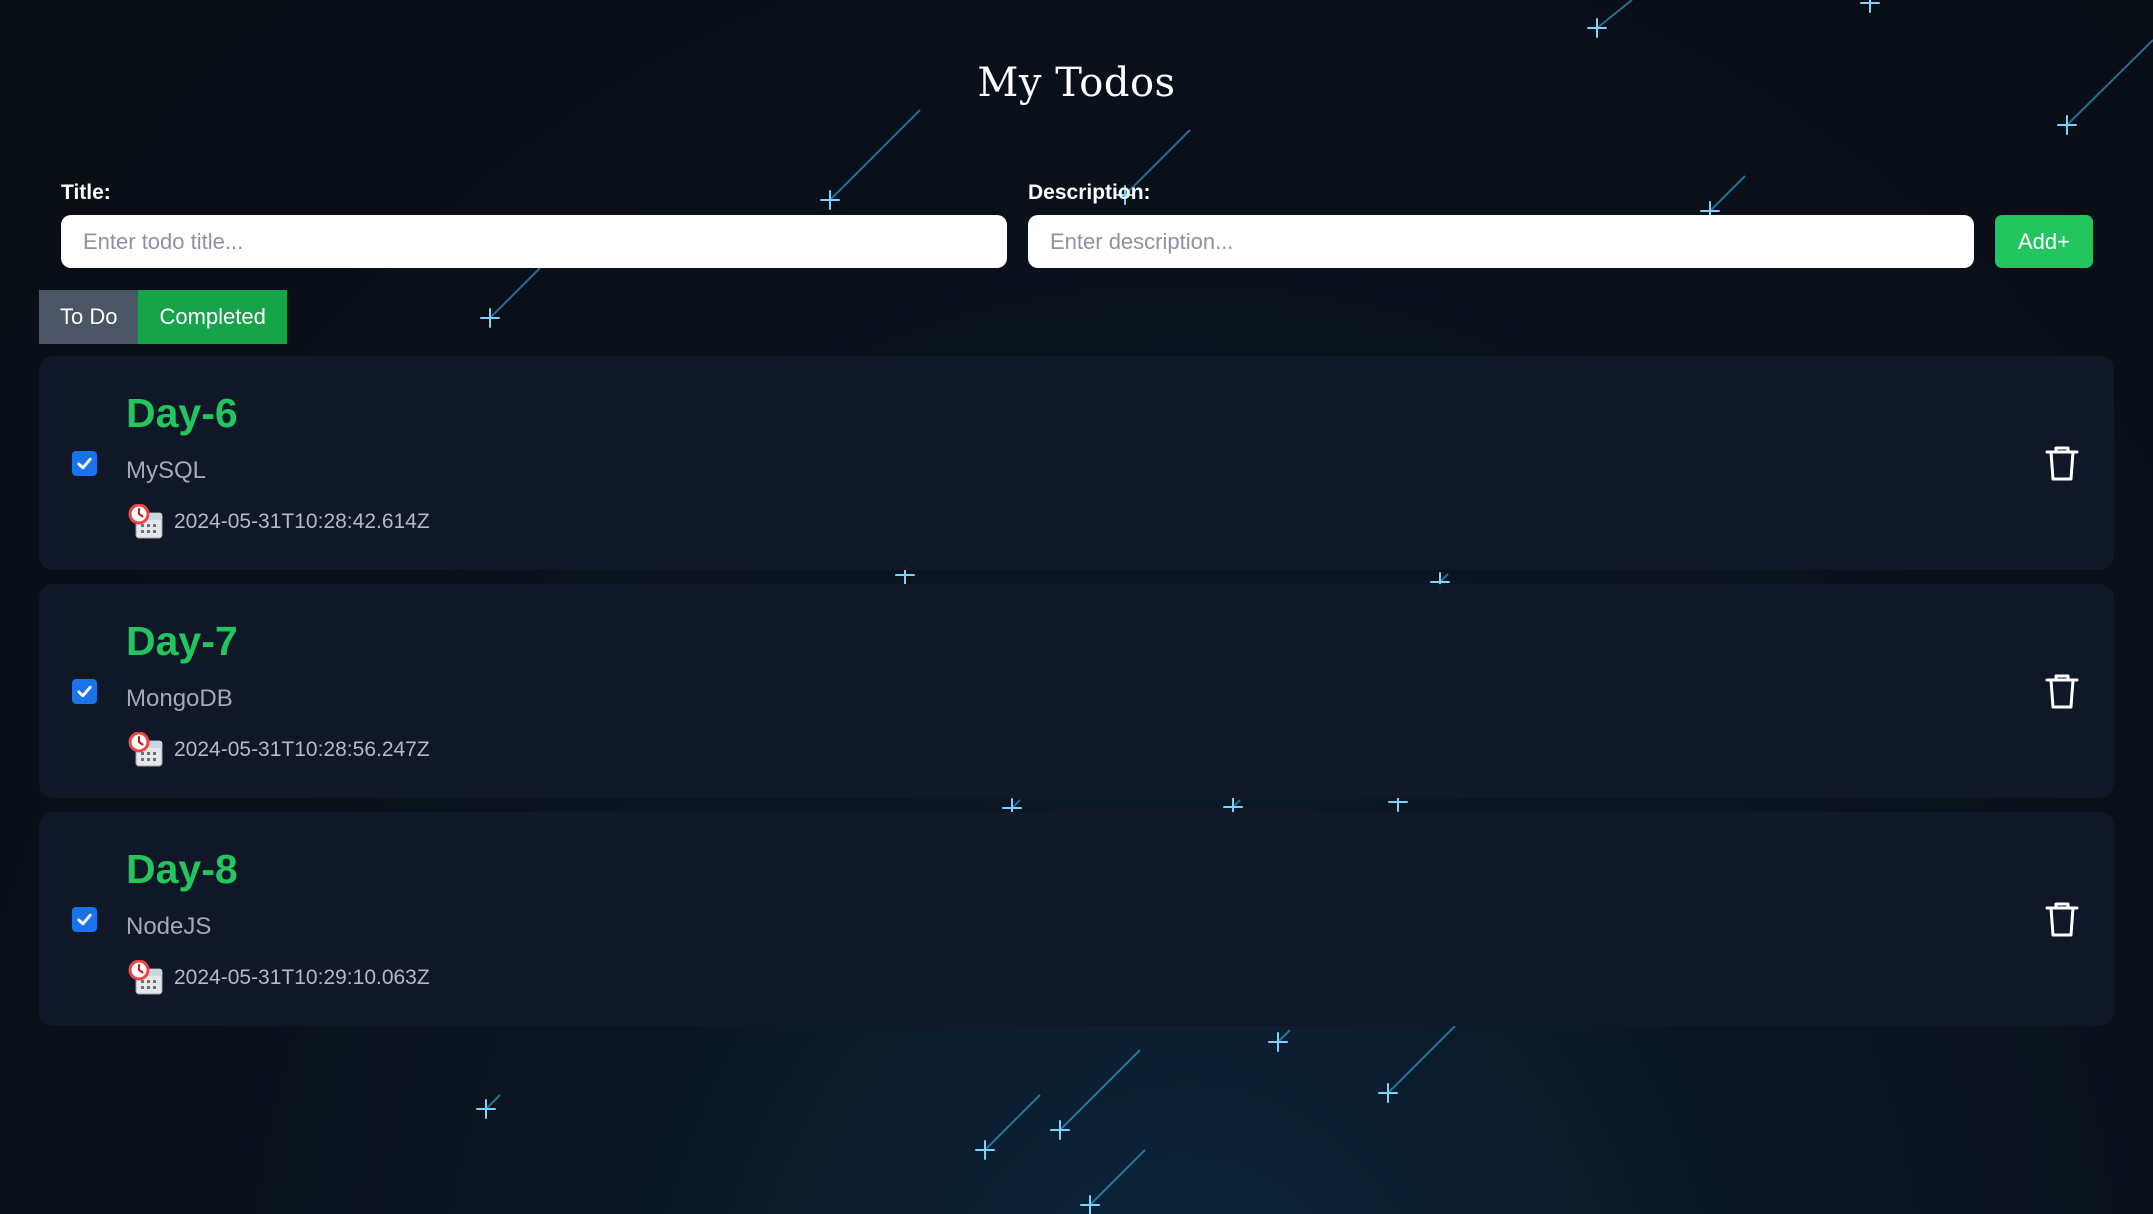 The image size is (2153, 1214). I want to click on todo-description: NodeJS, so click(169, 926).